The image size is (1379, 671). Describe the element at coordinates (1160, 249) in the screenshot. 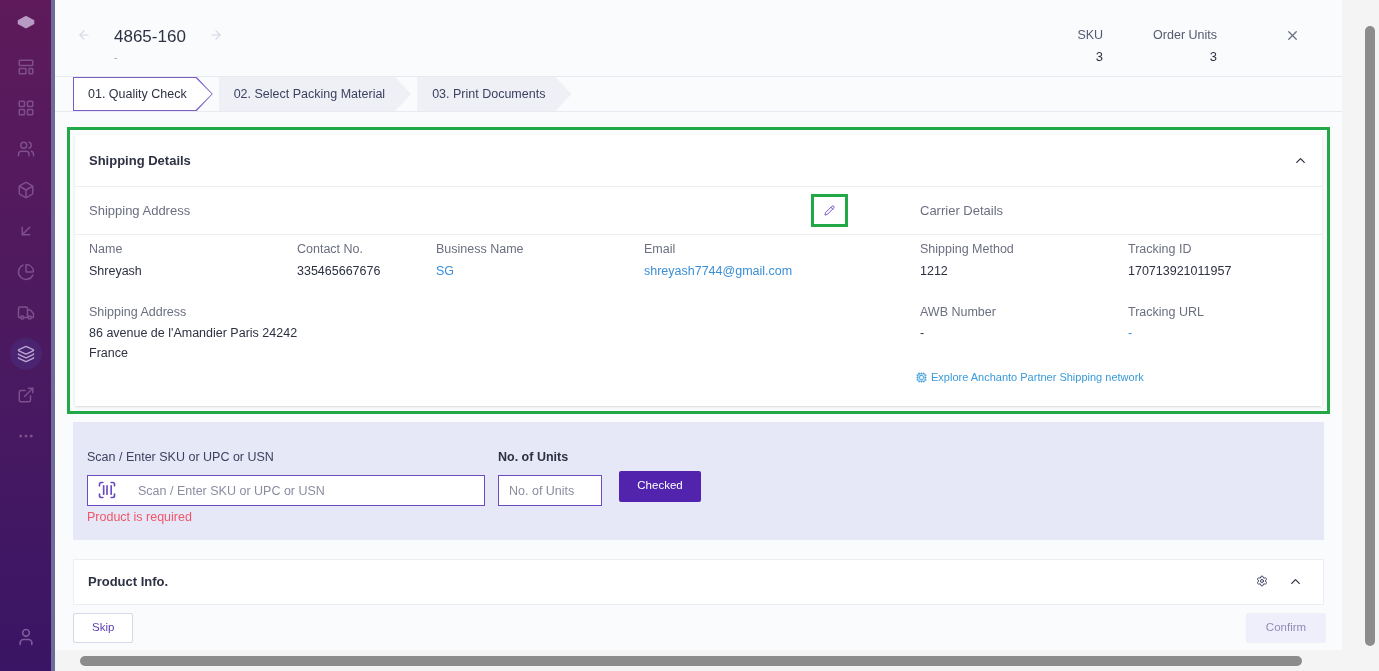

I see `field-label: Tracking ID` at that location.